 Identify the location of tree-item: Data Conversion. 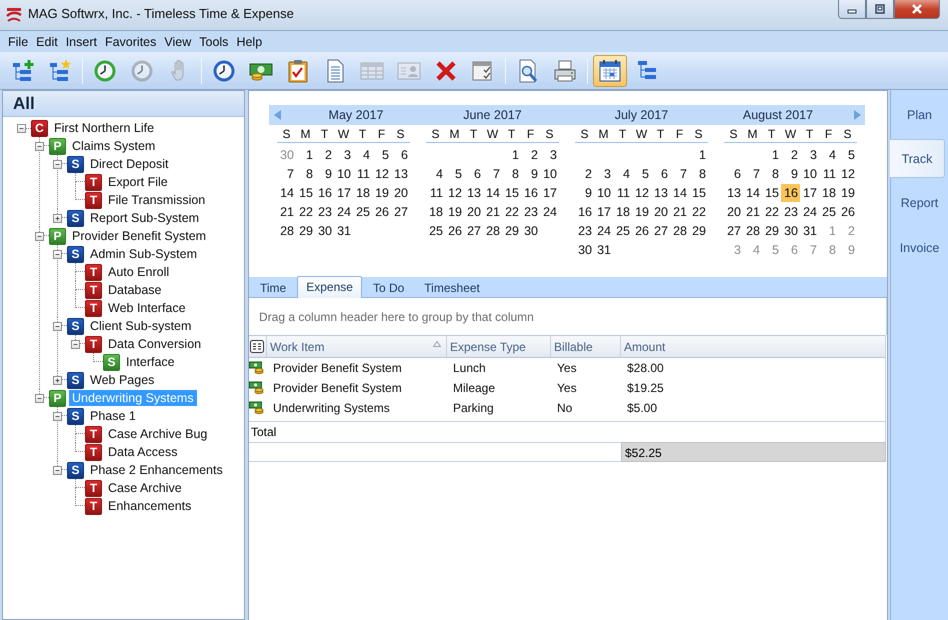
(154, 344).